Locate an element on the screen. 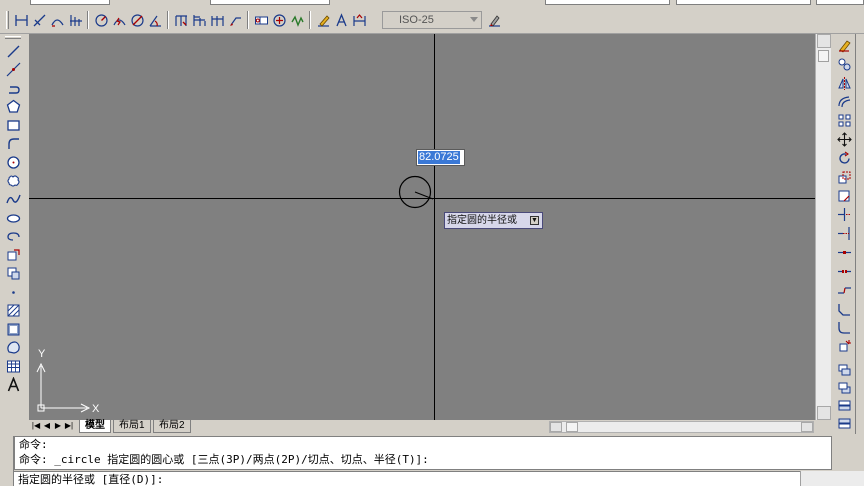  multiline-text-icon is located at coordinates (13, 385).